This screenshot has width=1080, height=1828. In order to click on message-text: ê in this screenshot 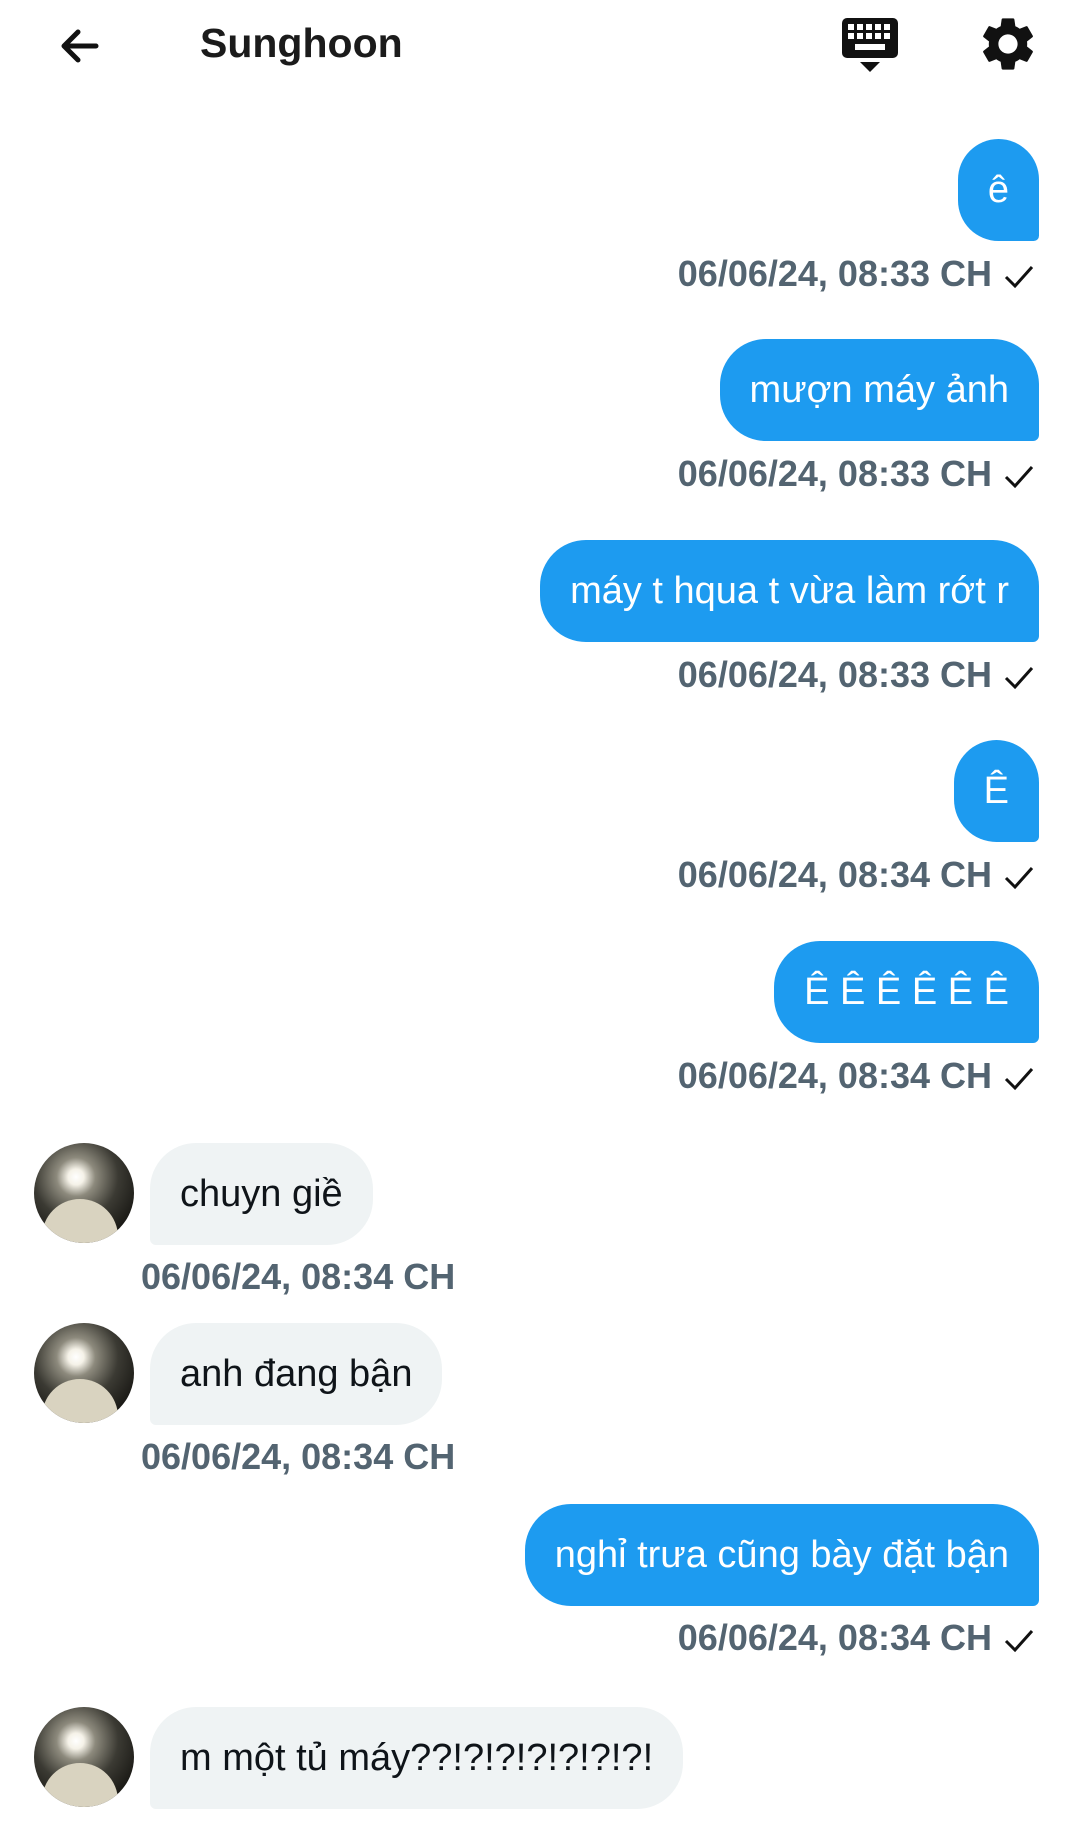, I will do `click(998, 189)`.